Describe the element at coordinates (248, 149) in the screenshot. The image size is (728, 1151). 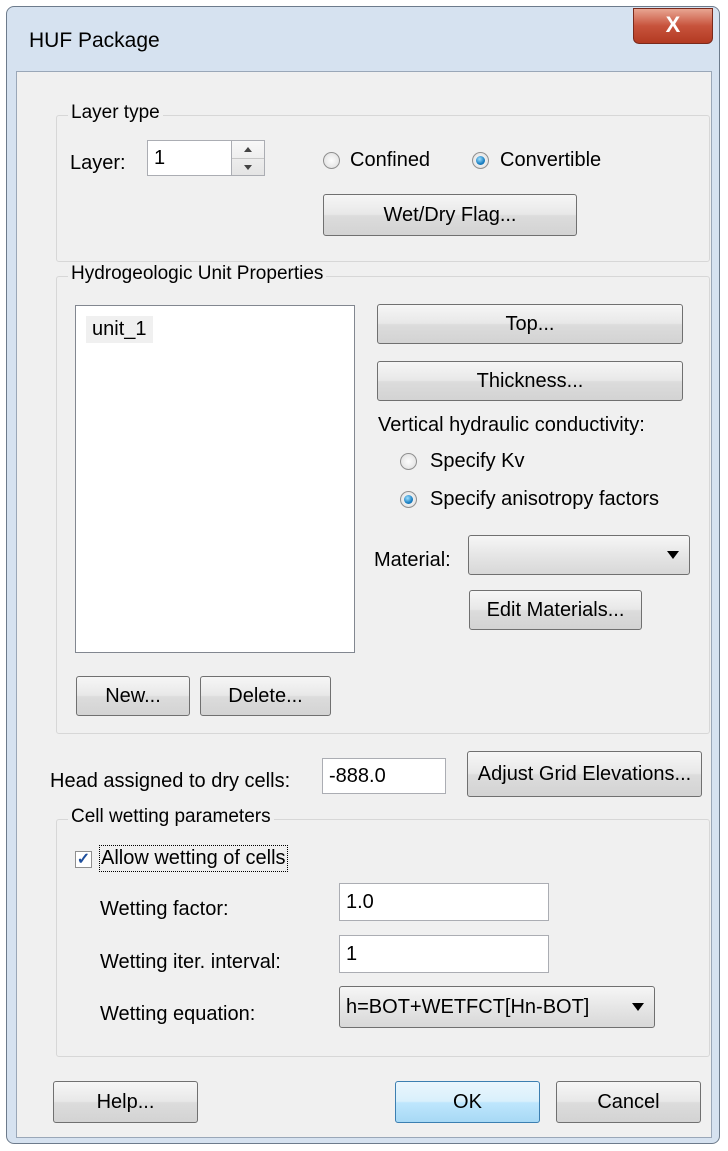
I see `spin-up-icon` at that location.